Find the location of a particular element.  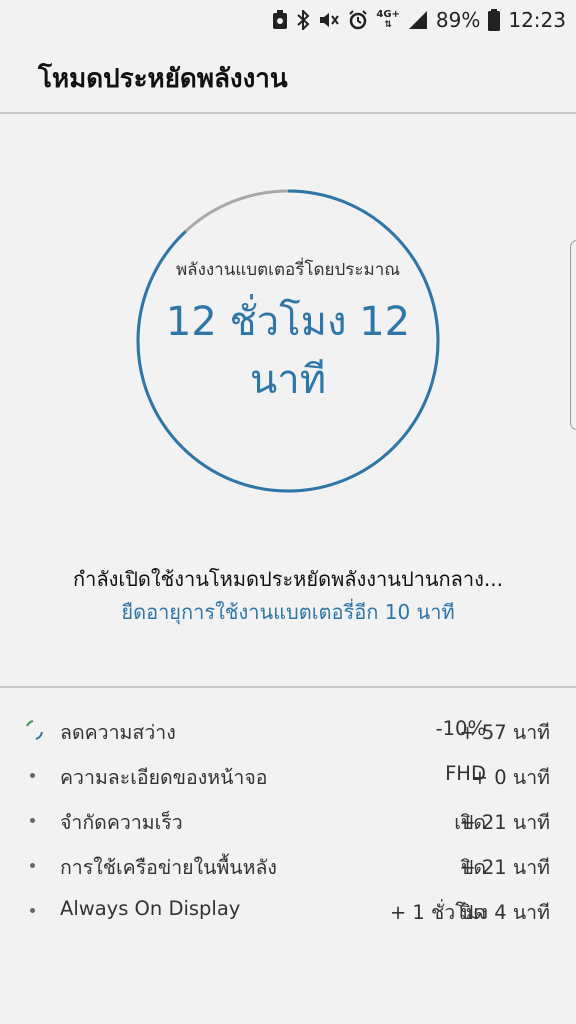

list-item-label: Always On Display is located at coordinates (150, 908).